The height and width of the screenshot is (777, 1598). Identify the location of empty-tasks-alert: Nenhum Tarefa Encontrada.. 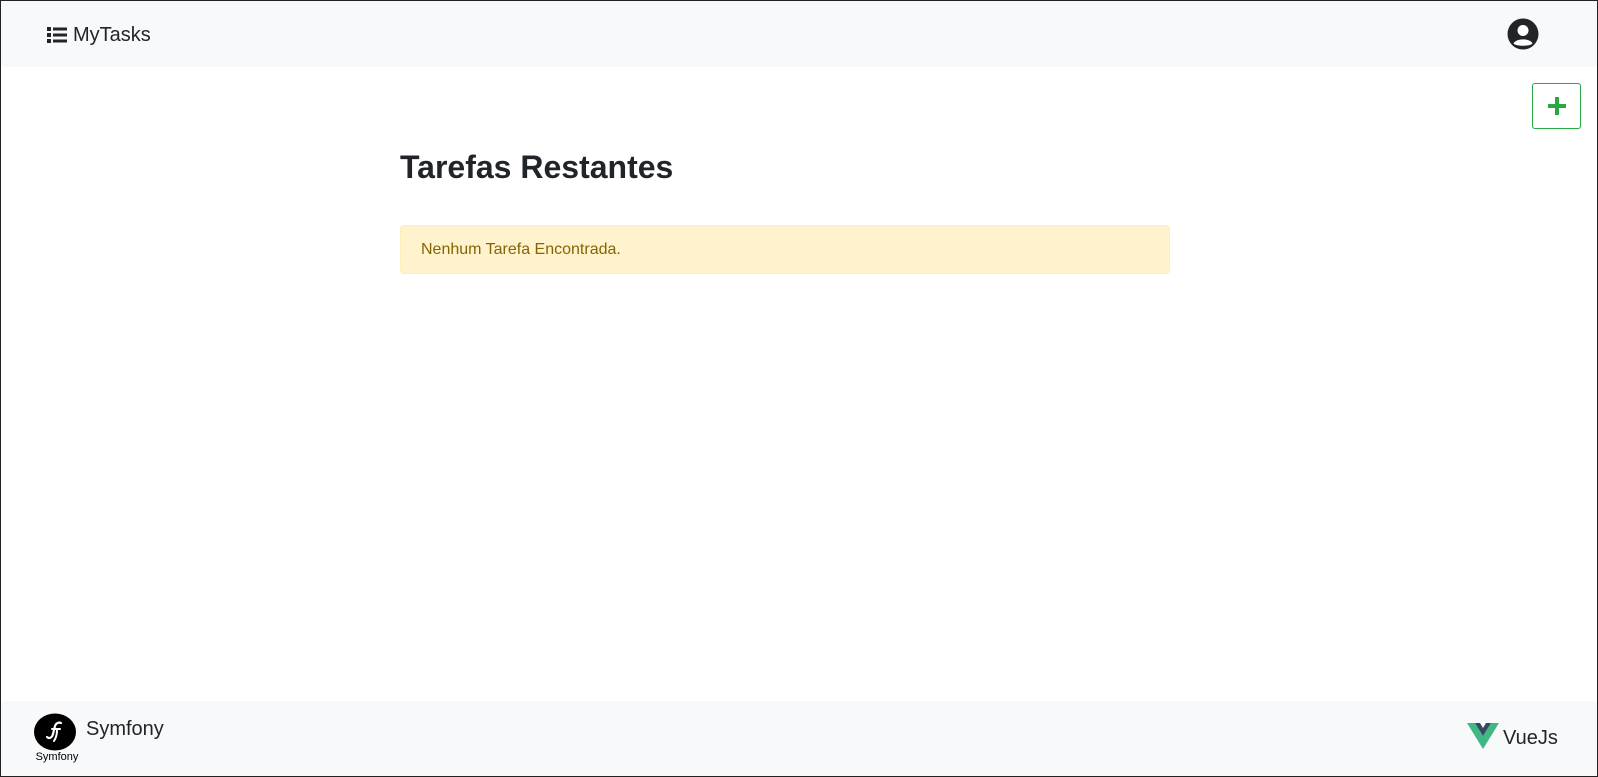
(785, 249).